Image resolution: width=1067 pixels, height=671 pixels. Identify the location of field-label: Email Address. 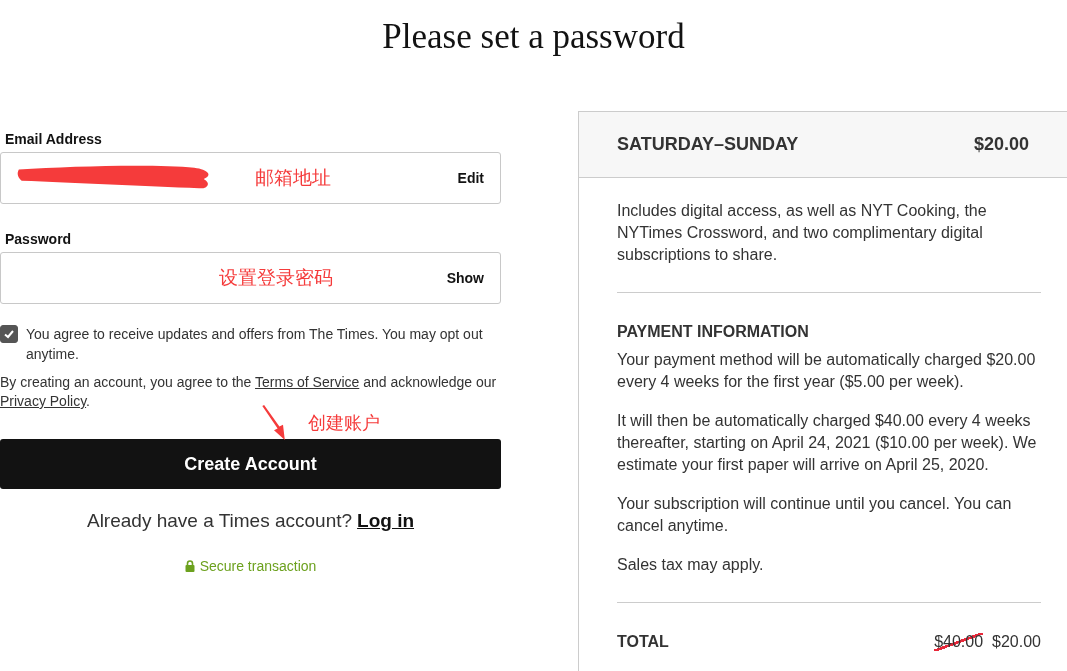
(54, 139).